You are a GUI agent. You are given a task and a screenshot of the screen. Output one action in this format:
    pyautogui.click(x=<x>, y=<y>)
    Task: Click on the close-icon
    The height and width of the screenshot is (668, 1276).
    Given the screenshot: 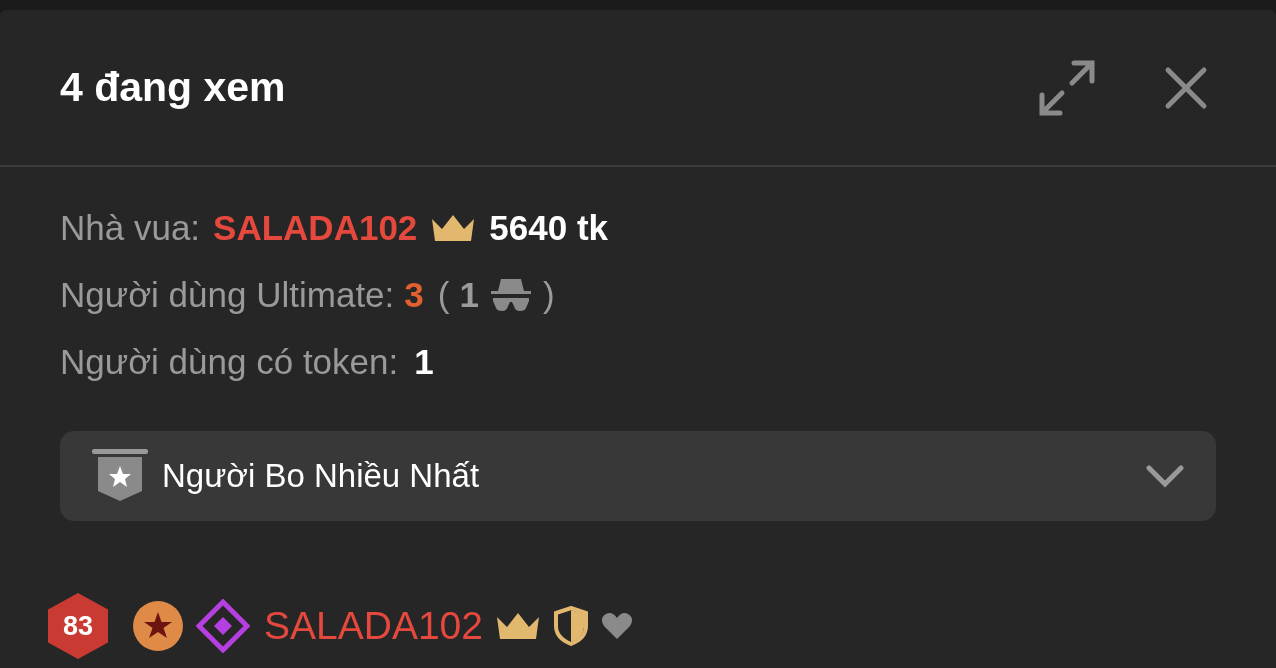 What is the action you would take?
    pyautogui.click(x=1186, y=87)
    